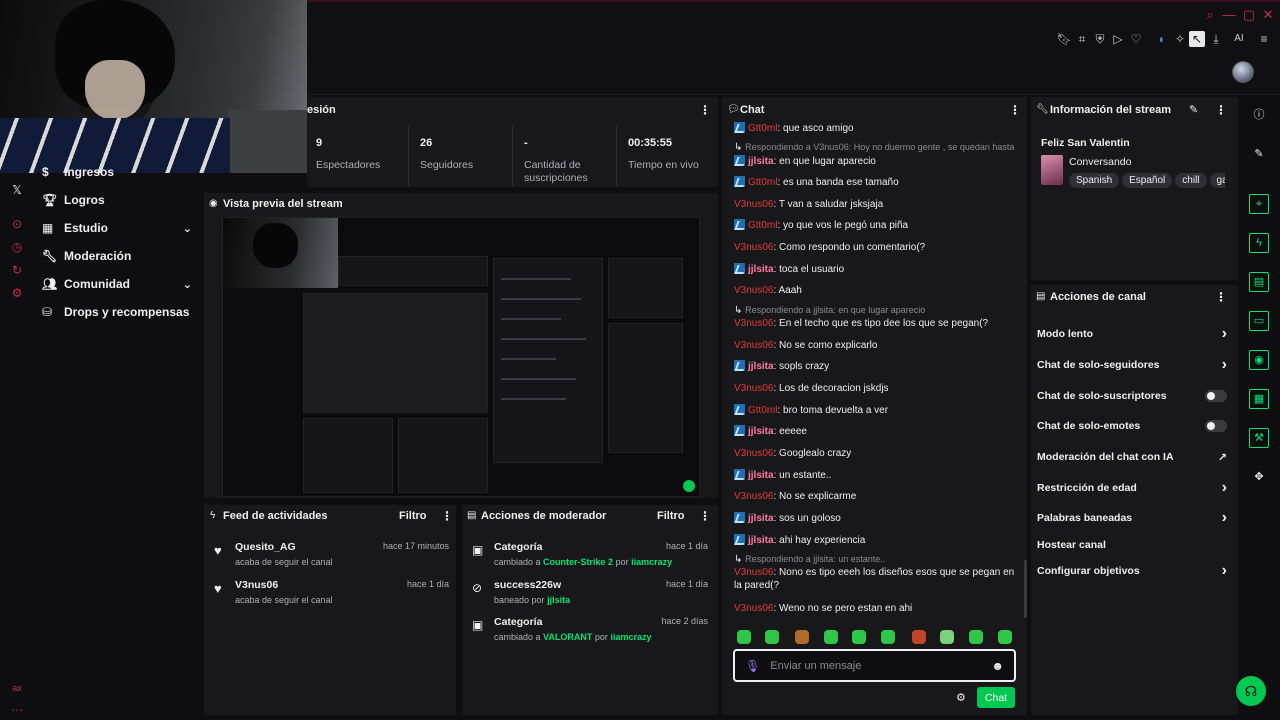 This screenshot has width=1280, height=720. What do you see at coordinates (961, 697) in the screenshot?
I see `gear-icon: ⚙` at bounding box center [961, 697].